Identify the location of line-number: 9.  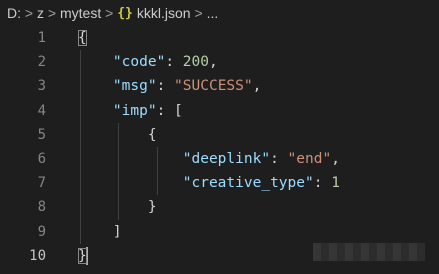
(41, 231).